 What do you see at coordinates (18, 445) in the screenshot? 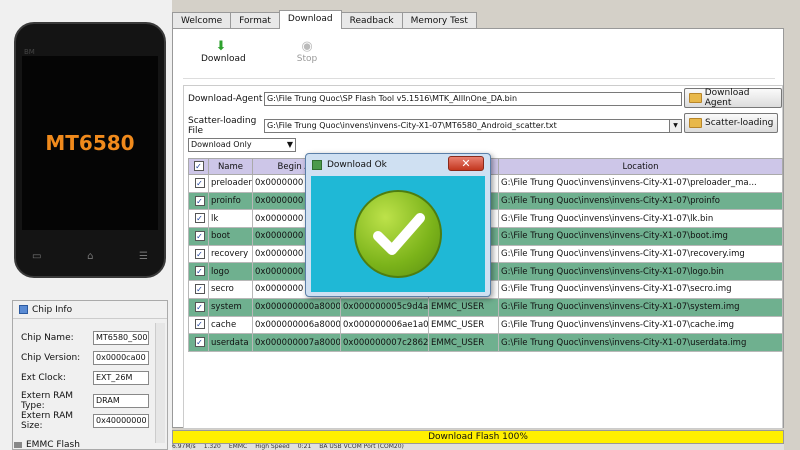
I see `emmc-icon` at bounding box center [18, 445].